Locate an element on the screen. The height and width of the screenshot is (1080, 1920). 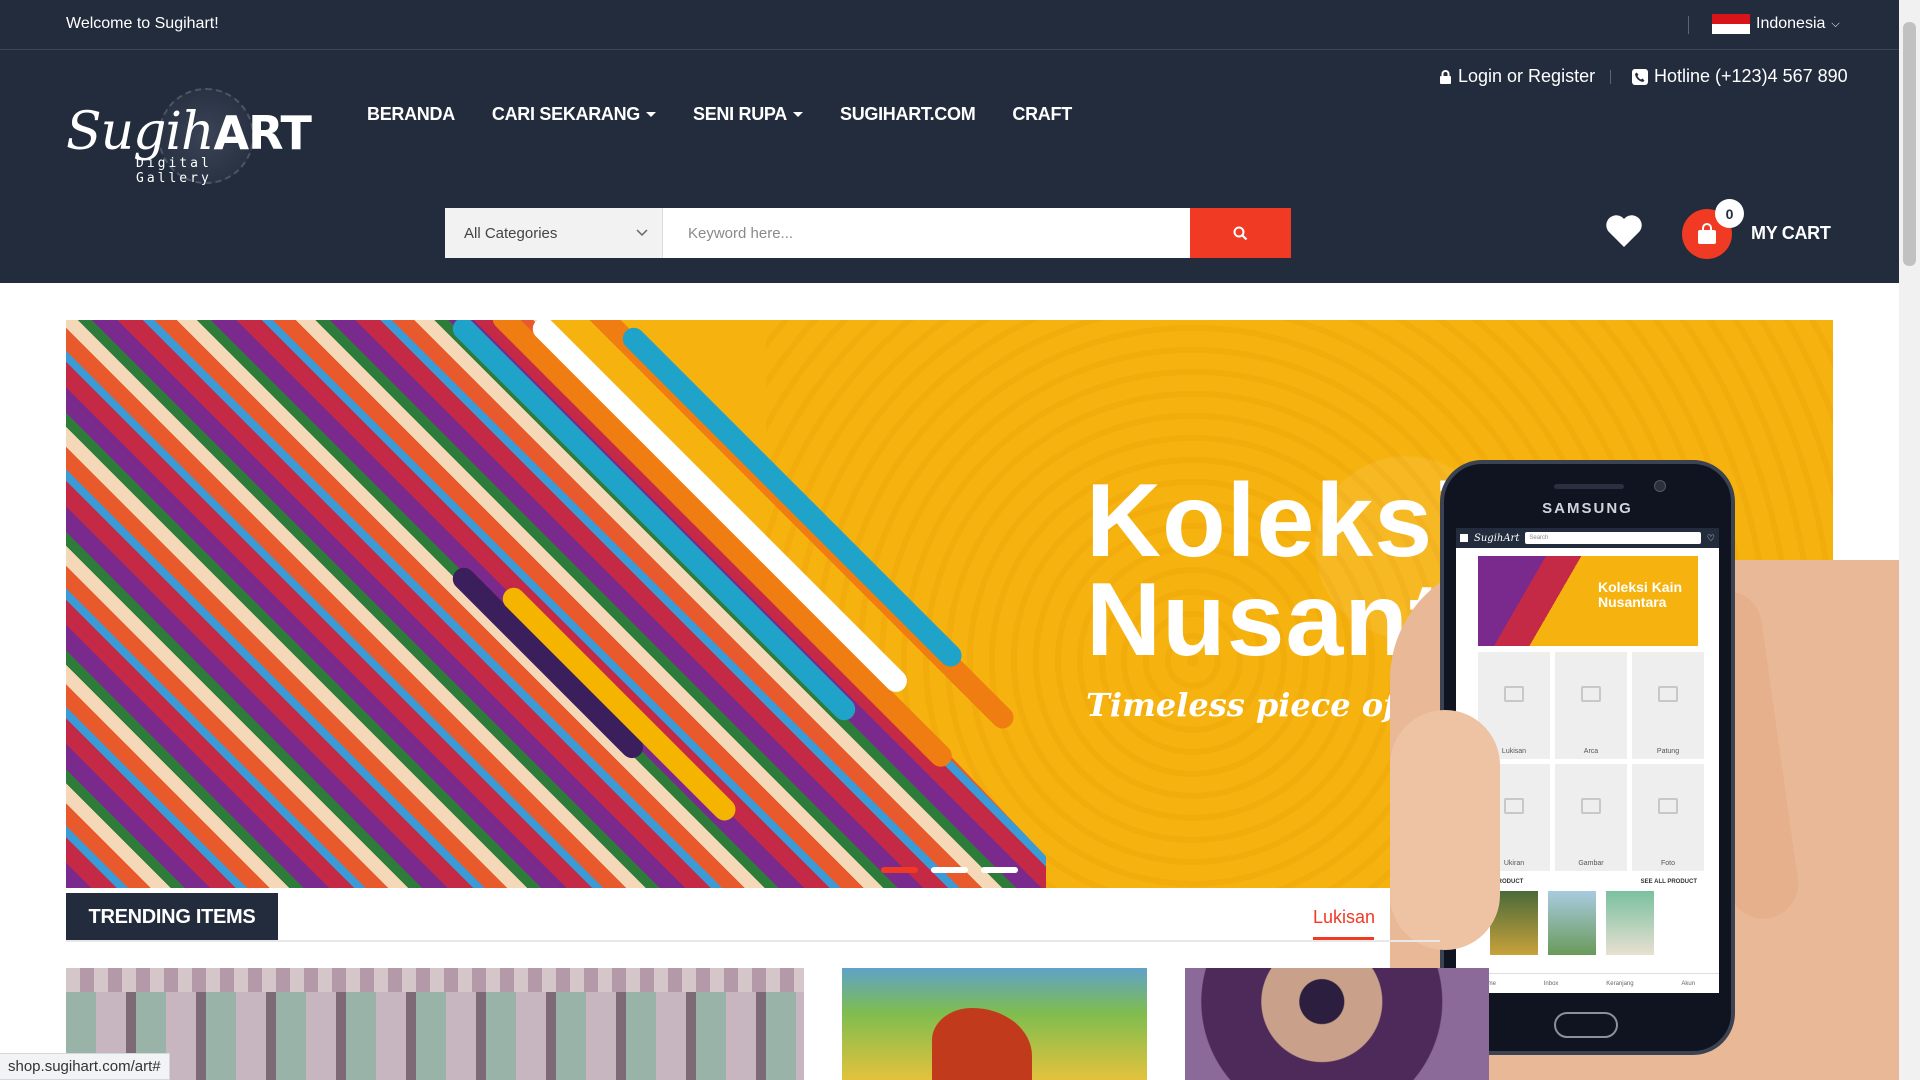
search-icon is located at coordinates (1240, 233).